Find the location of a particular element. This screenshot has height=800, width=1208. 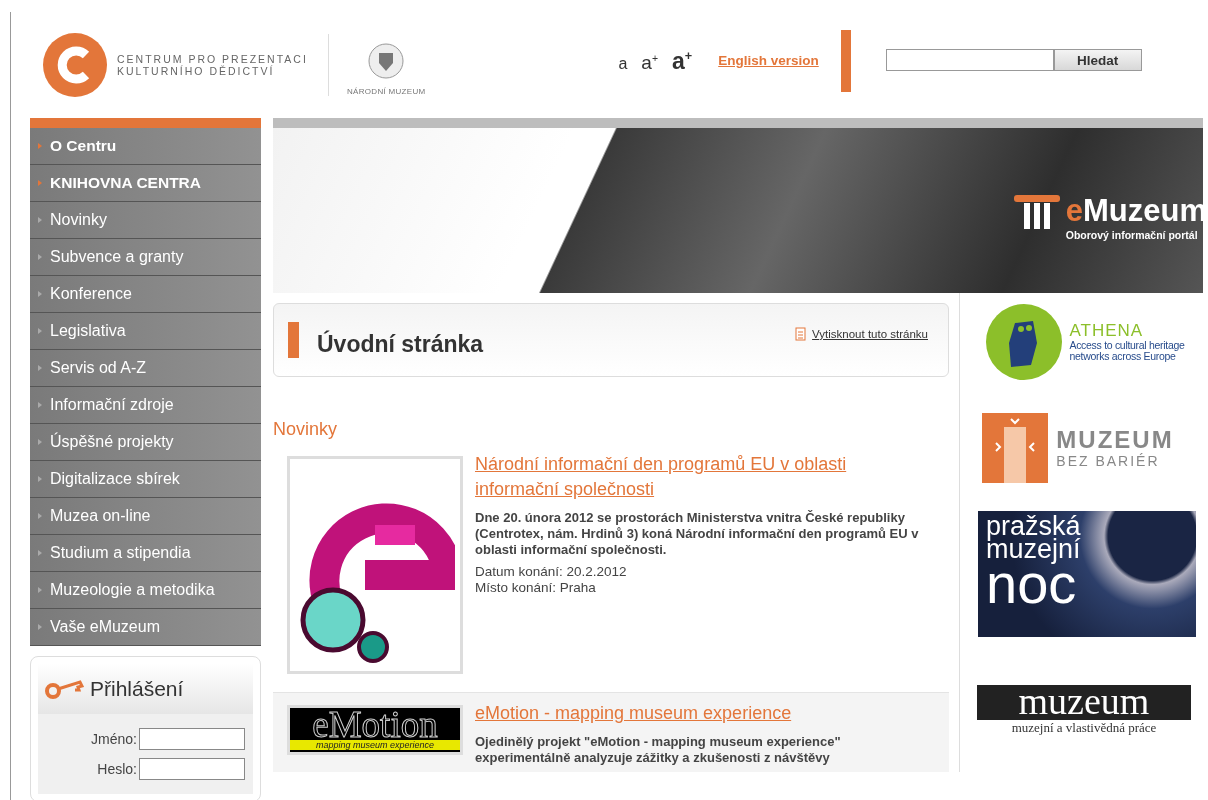

menu-item: KNIHOVNA CENTRA is located at coordinates (145, 183).